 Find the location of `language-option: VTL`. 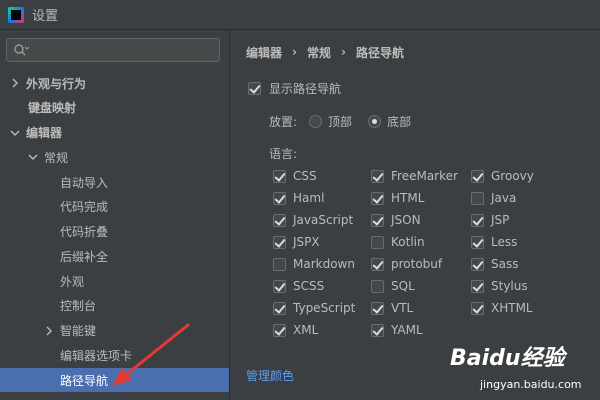

language-option: VTL is located at coordinates (392, 308).